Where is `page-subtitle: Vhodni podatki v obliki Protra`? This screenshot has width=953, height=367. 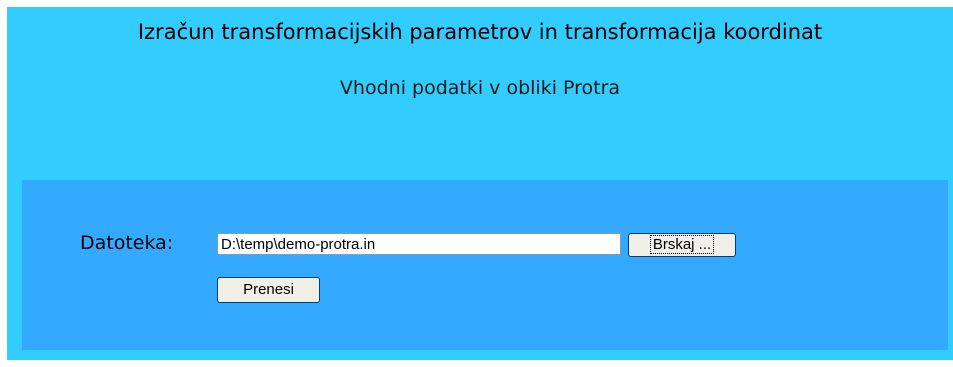 page-subtitle: Vhodni podatki v obliki Protra is located at coordinates (480, 88).